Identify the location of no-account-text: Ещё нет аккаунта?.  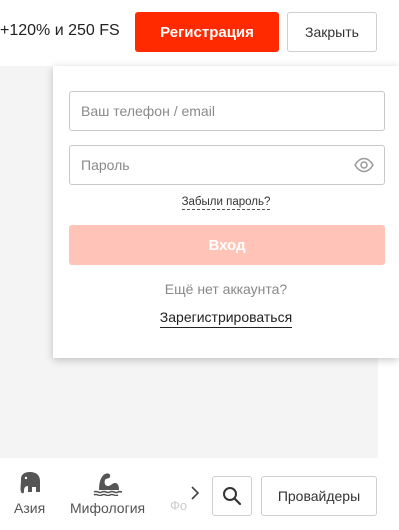
(226, 289).